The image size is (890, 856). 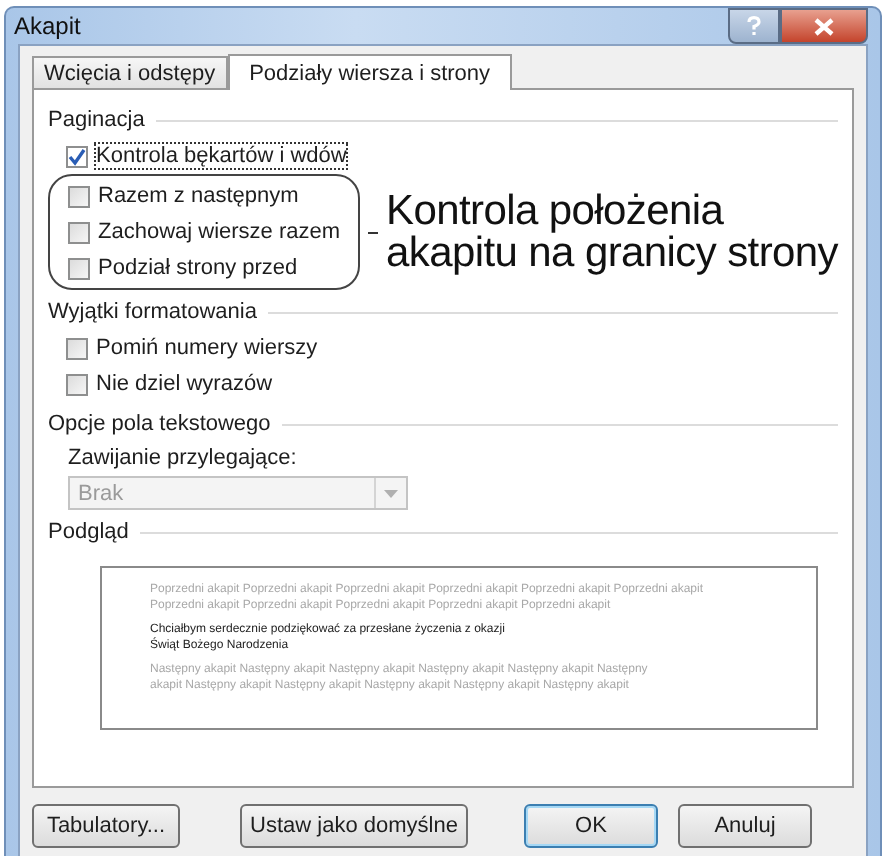 I want to click on checkbox-option: Nie dziel wyrazów, so click(x=169, y=384).